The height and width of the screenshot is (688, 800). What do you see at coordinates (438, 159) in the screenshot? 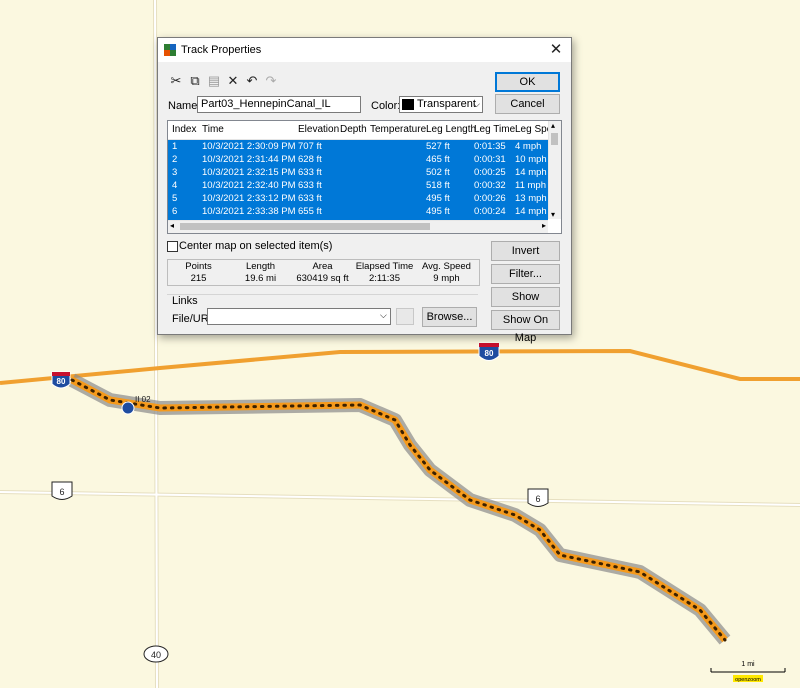
I see `cell-leg-length: 465 ft` at bounding box center [438, 159].